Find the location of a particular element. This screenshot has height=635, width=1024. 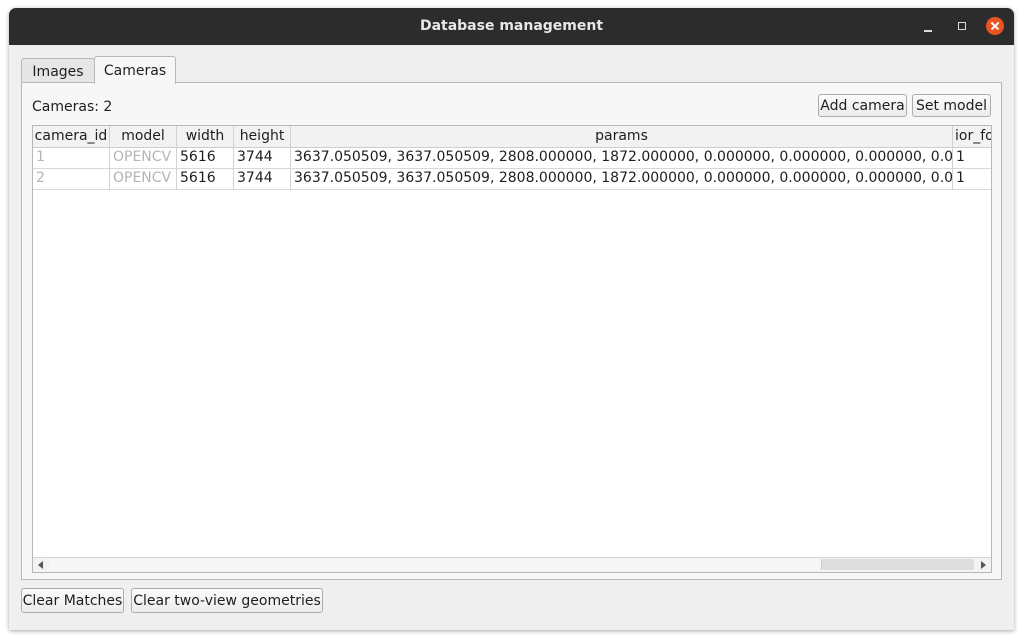

column-header-camera-id: camera_id is located at coordinates (71, 136).